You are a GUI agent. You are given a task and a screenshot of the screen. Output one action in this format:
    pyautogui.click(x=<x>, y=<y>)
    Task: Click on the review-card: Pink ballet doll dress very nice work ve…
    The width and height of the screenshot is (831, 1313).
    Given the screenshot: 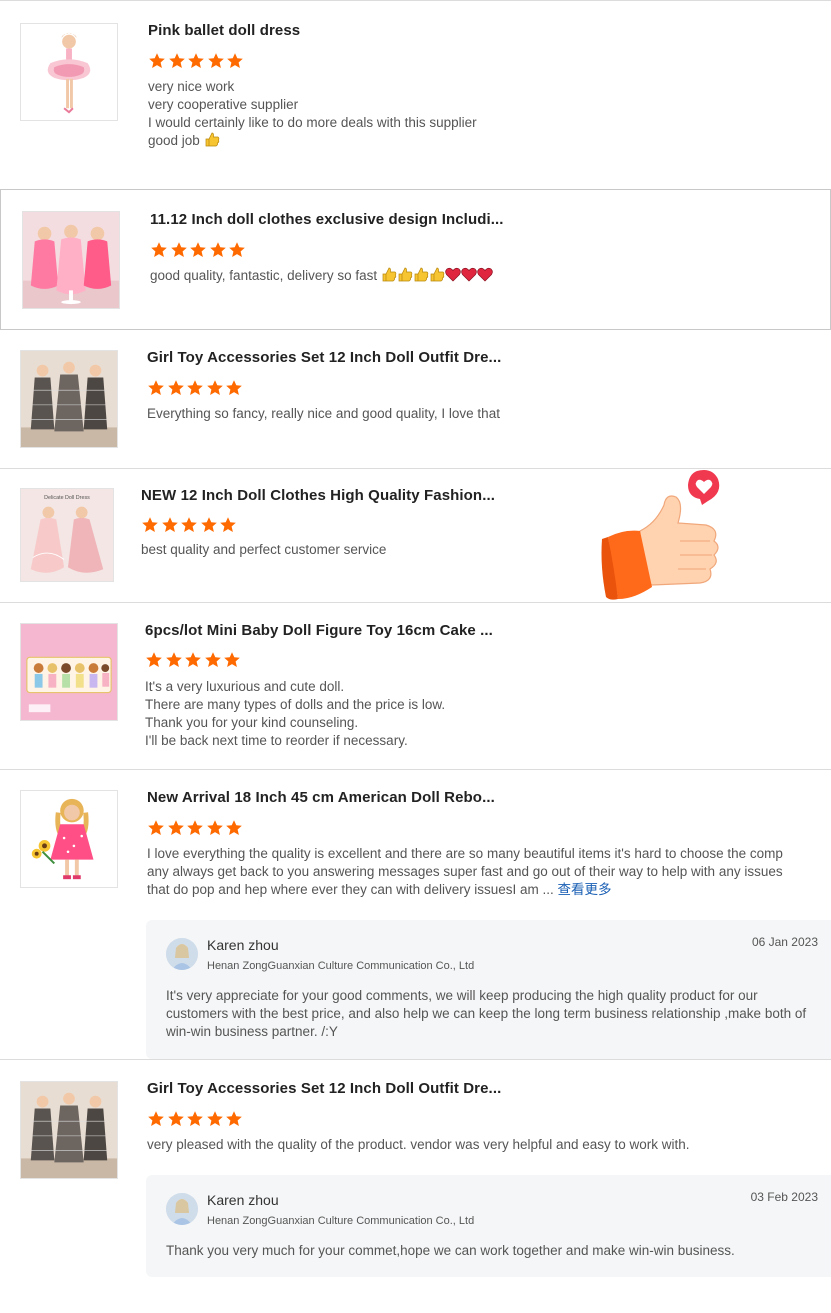 What is the action you would take?
    pyautogui.click(x=415, y=94)
    